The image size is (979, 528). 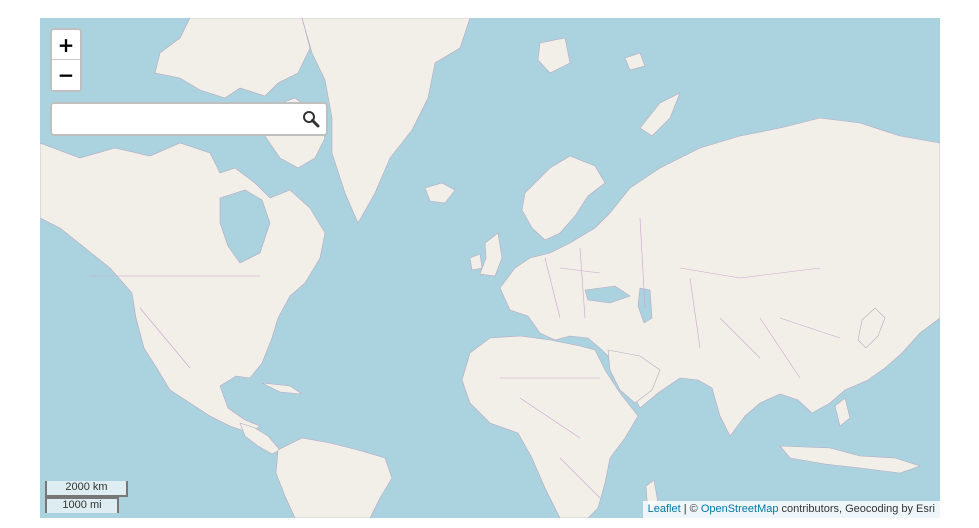 I want to click on scale-bar: 2000 km 1000 mi, so click(x=86, y=497).